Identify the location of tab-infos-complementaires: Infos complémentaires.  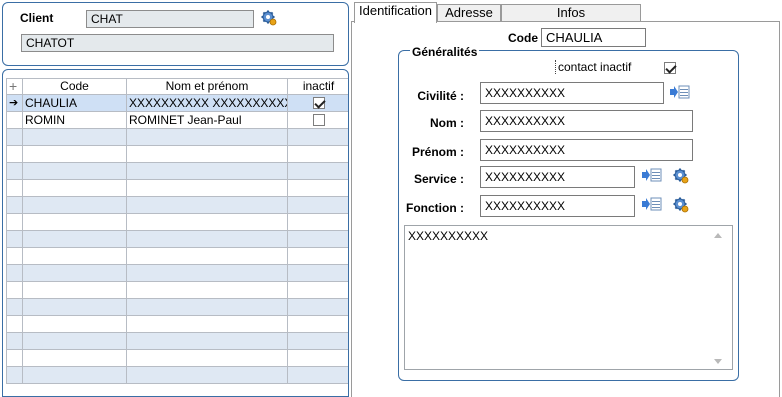
(571, 20).